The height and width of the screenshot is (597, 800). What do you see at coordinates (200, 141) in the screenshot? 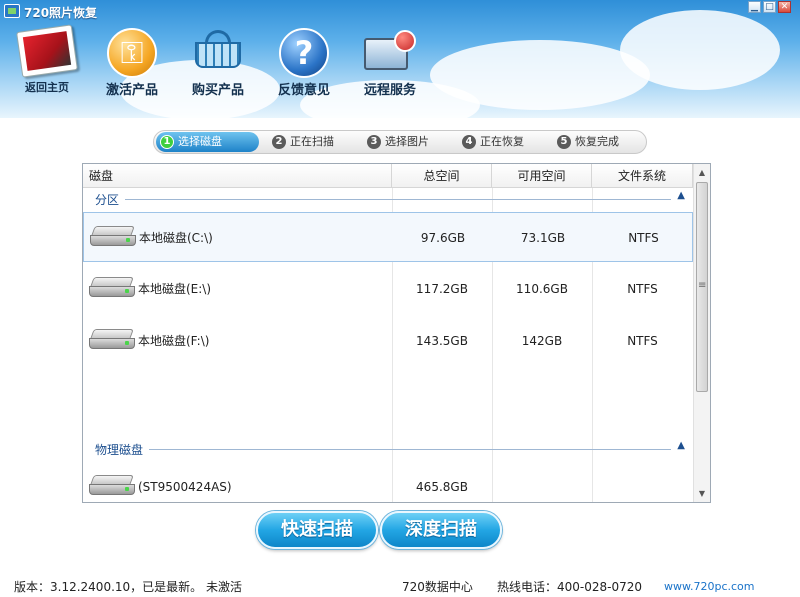
I see `step-label: 选择磁盘` at bounding box center [200, 141].